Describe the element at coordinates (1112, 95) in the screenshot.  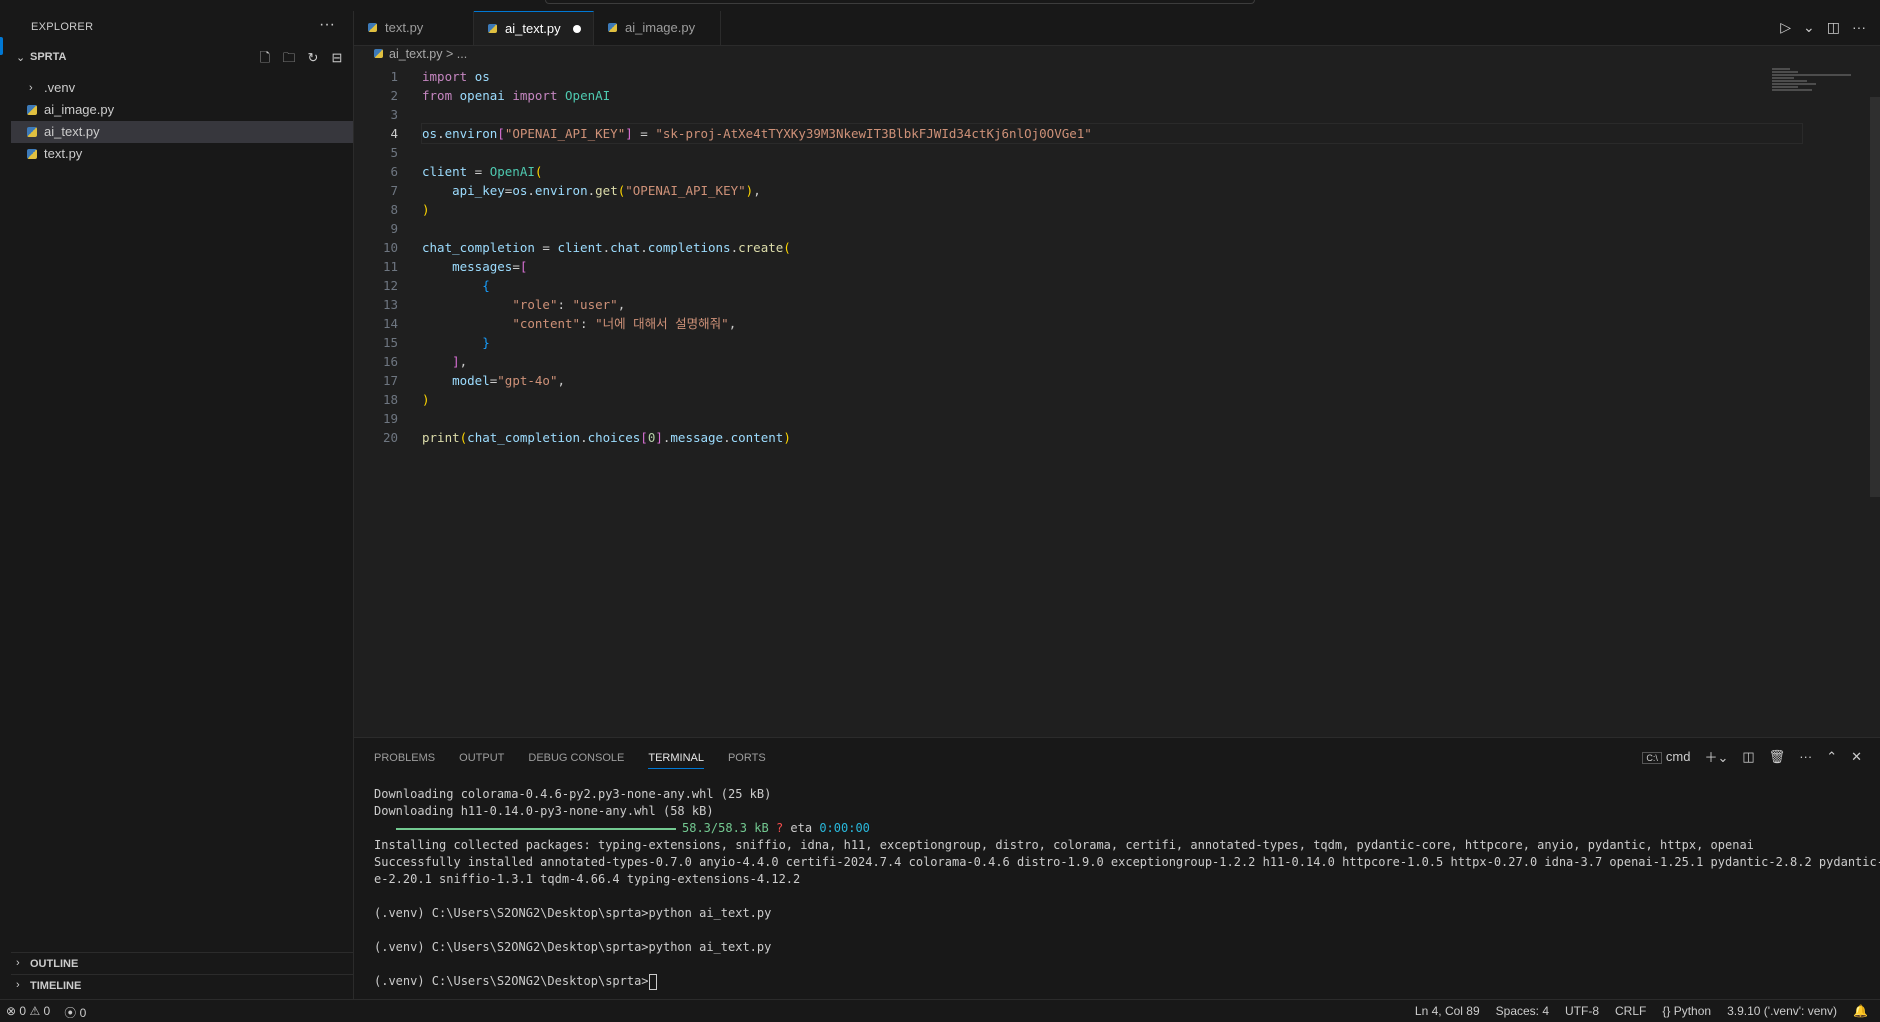
I see `code-line: from openai import OpenAI` at that location.